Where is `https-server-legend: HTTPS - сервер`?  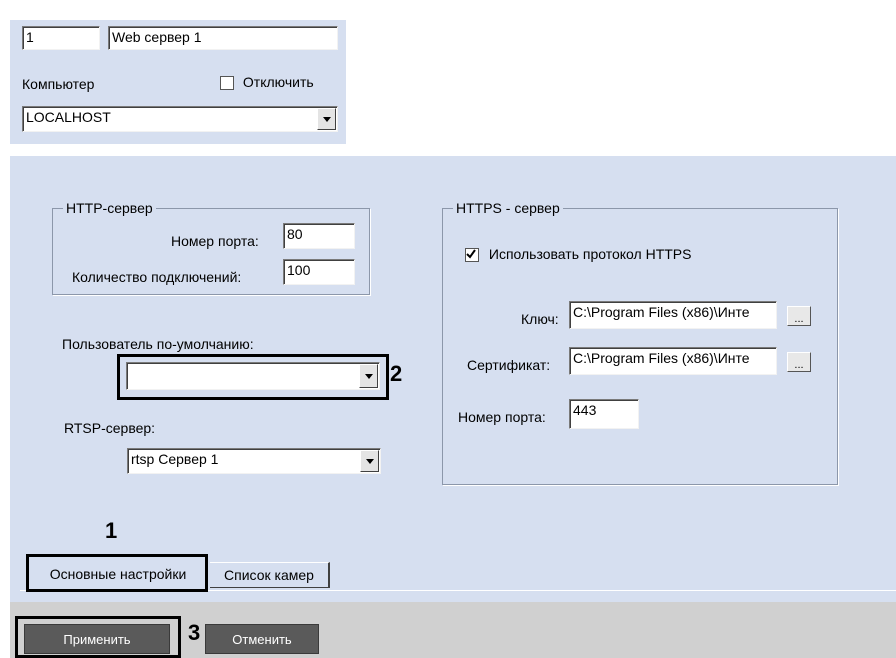
https-server-legend: HTTPS - сервер is located at coordinates (508, 208).